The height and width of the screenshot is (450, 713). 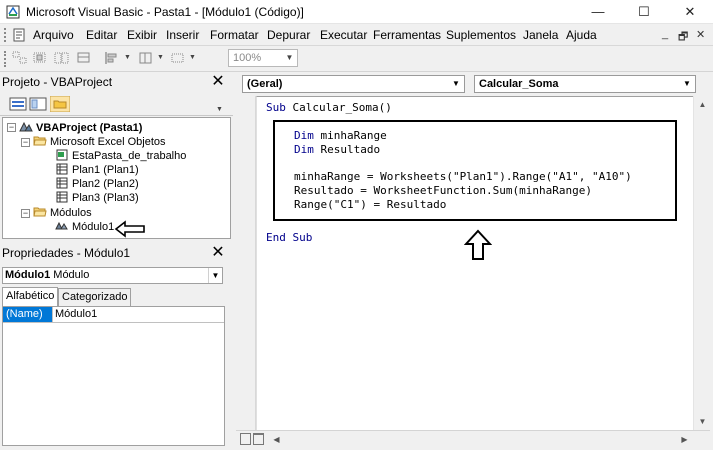 I want to click on constants-list-icon, so click(x=40, y=58).